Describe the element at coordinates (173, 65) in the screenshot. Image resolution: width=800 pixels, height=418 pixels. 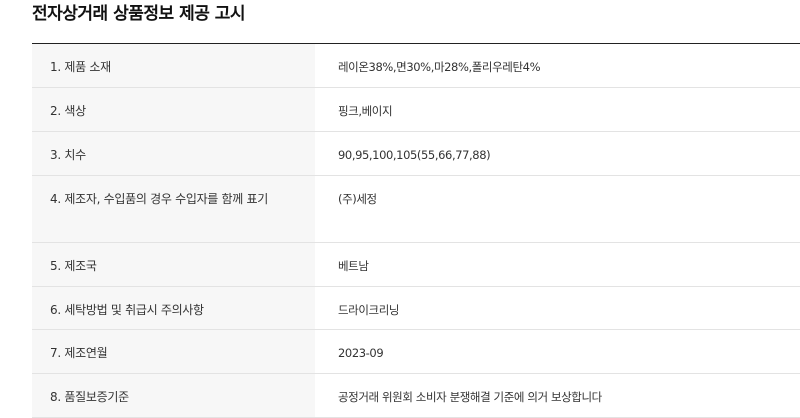
I see `row-label: 1. 제품 소재` at that location.